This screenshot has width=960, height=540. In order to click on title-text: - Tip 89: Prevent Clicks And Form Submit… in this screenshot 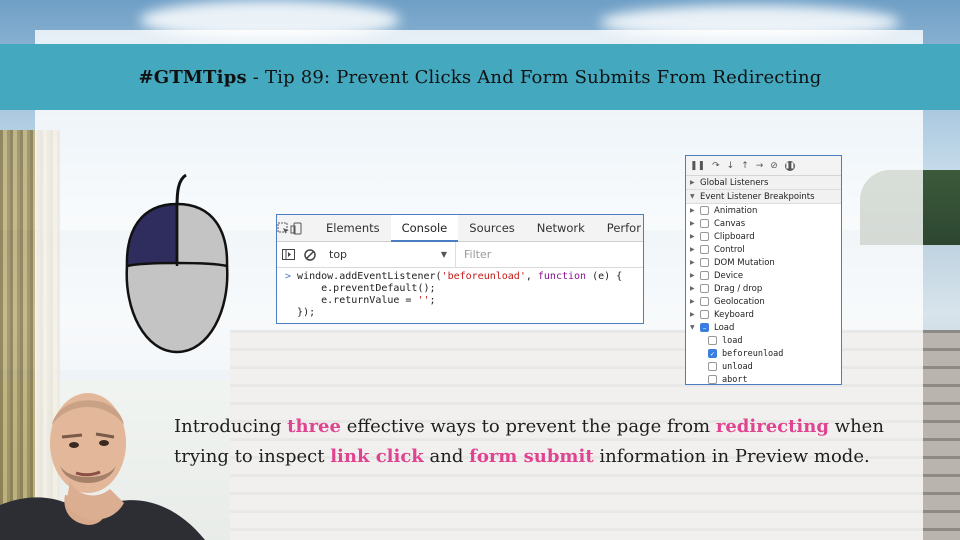, I will do `click(534, 77)`.